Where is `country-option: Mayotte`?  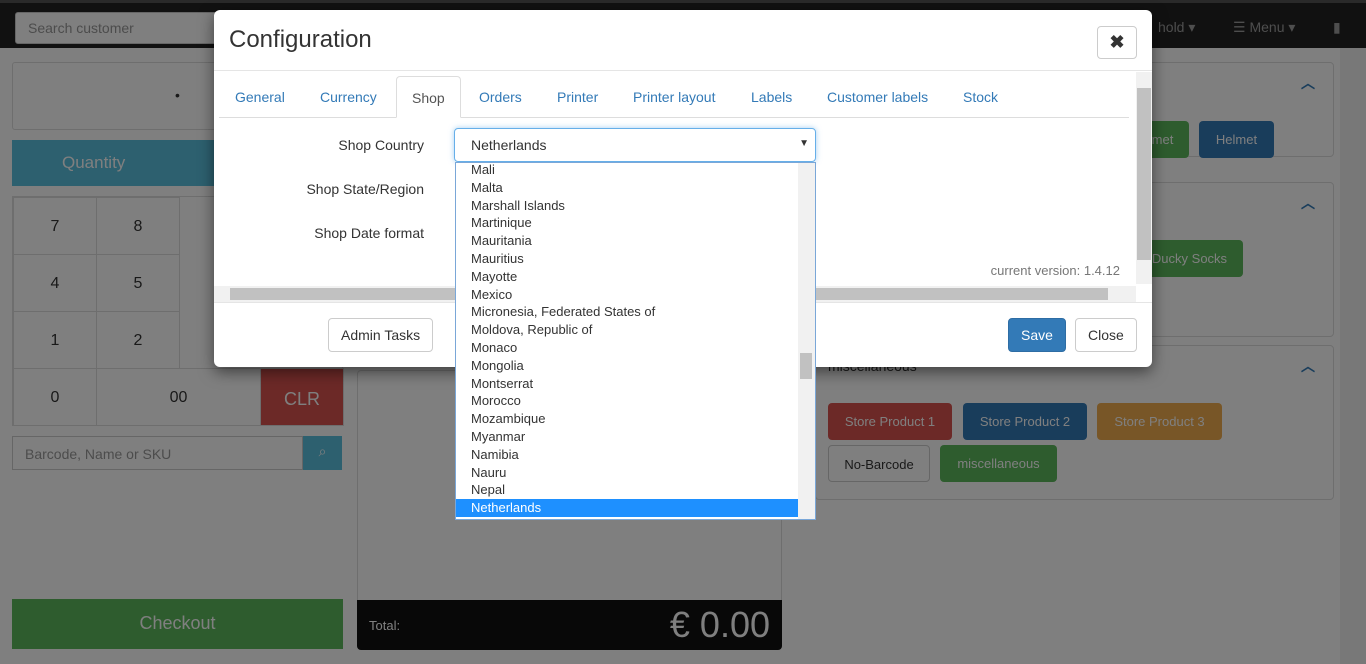 country-option: Mayotte is located at coordinates (635, 277).